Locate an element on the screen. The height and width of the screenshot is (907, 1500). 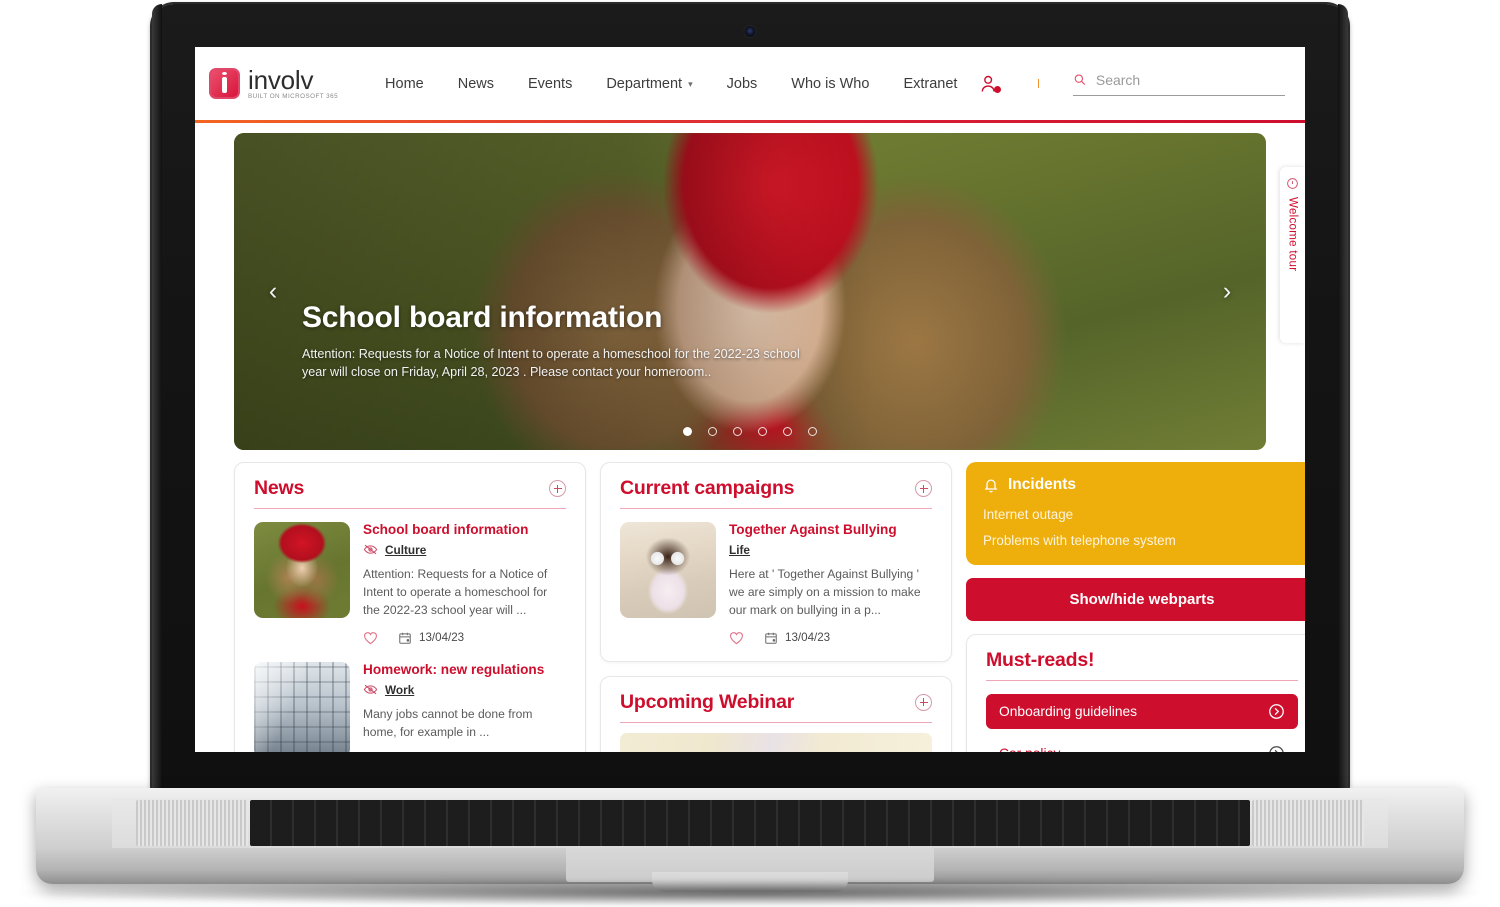
carousel-next-button: › is located at coordinates (1227, 292).